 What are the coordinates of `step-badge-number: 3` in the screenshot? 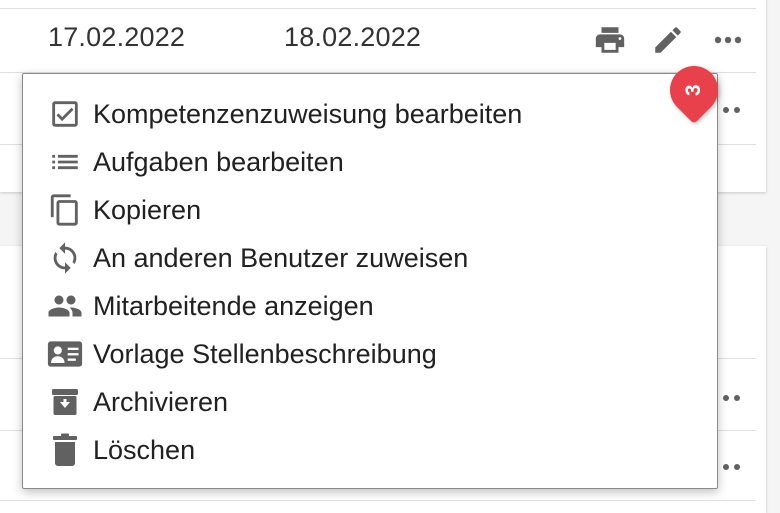 It's located at (693, 90).